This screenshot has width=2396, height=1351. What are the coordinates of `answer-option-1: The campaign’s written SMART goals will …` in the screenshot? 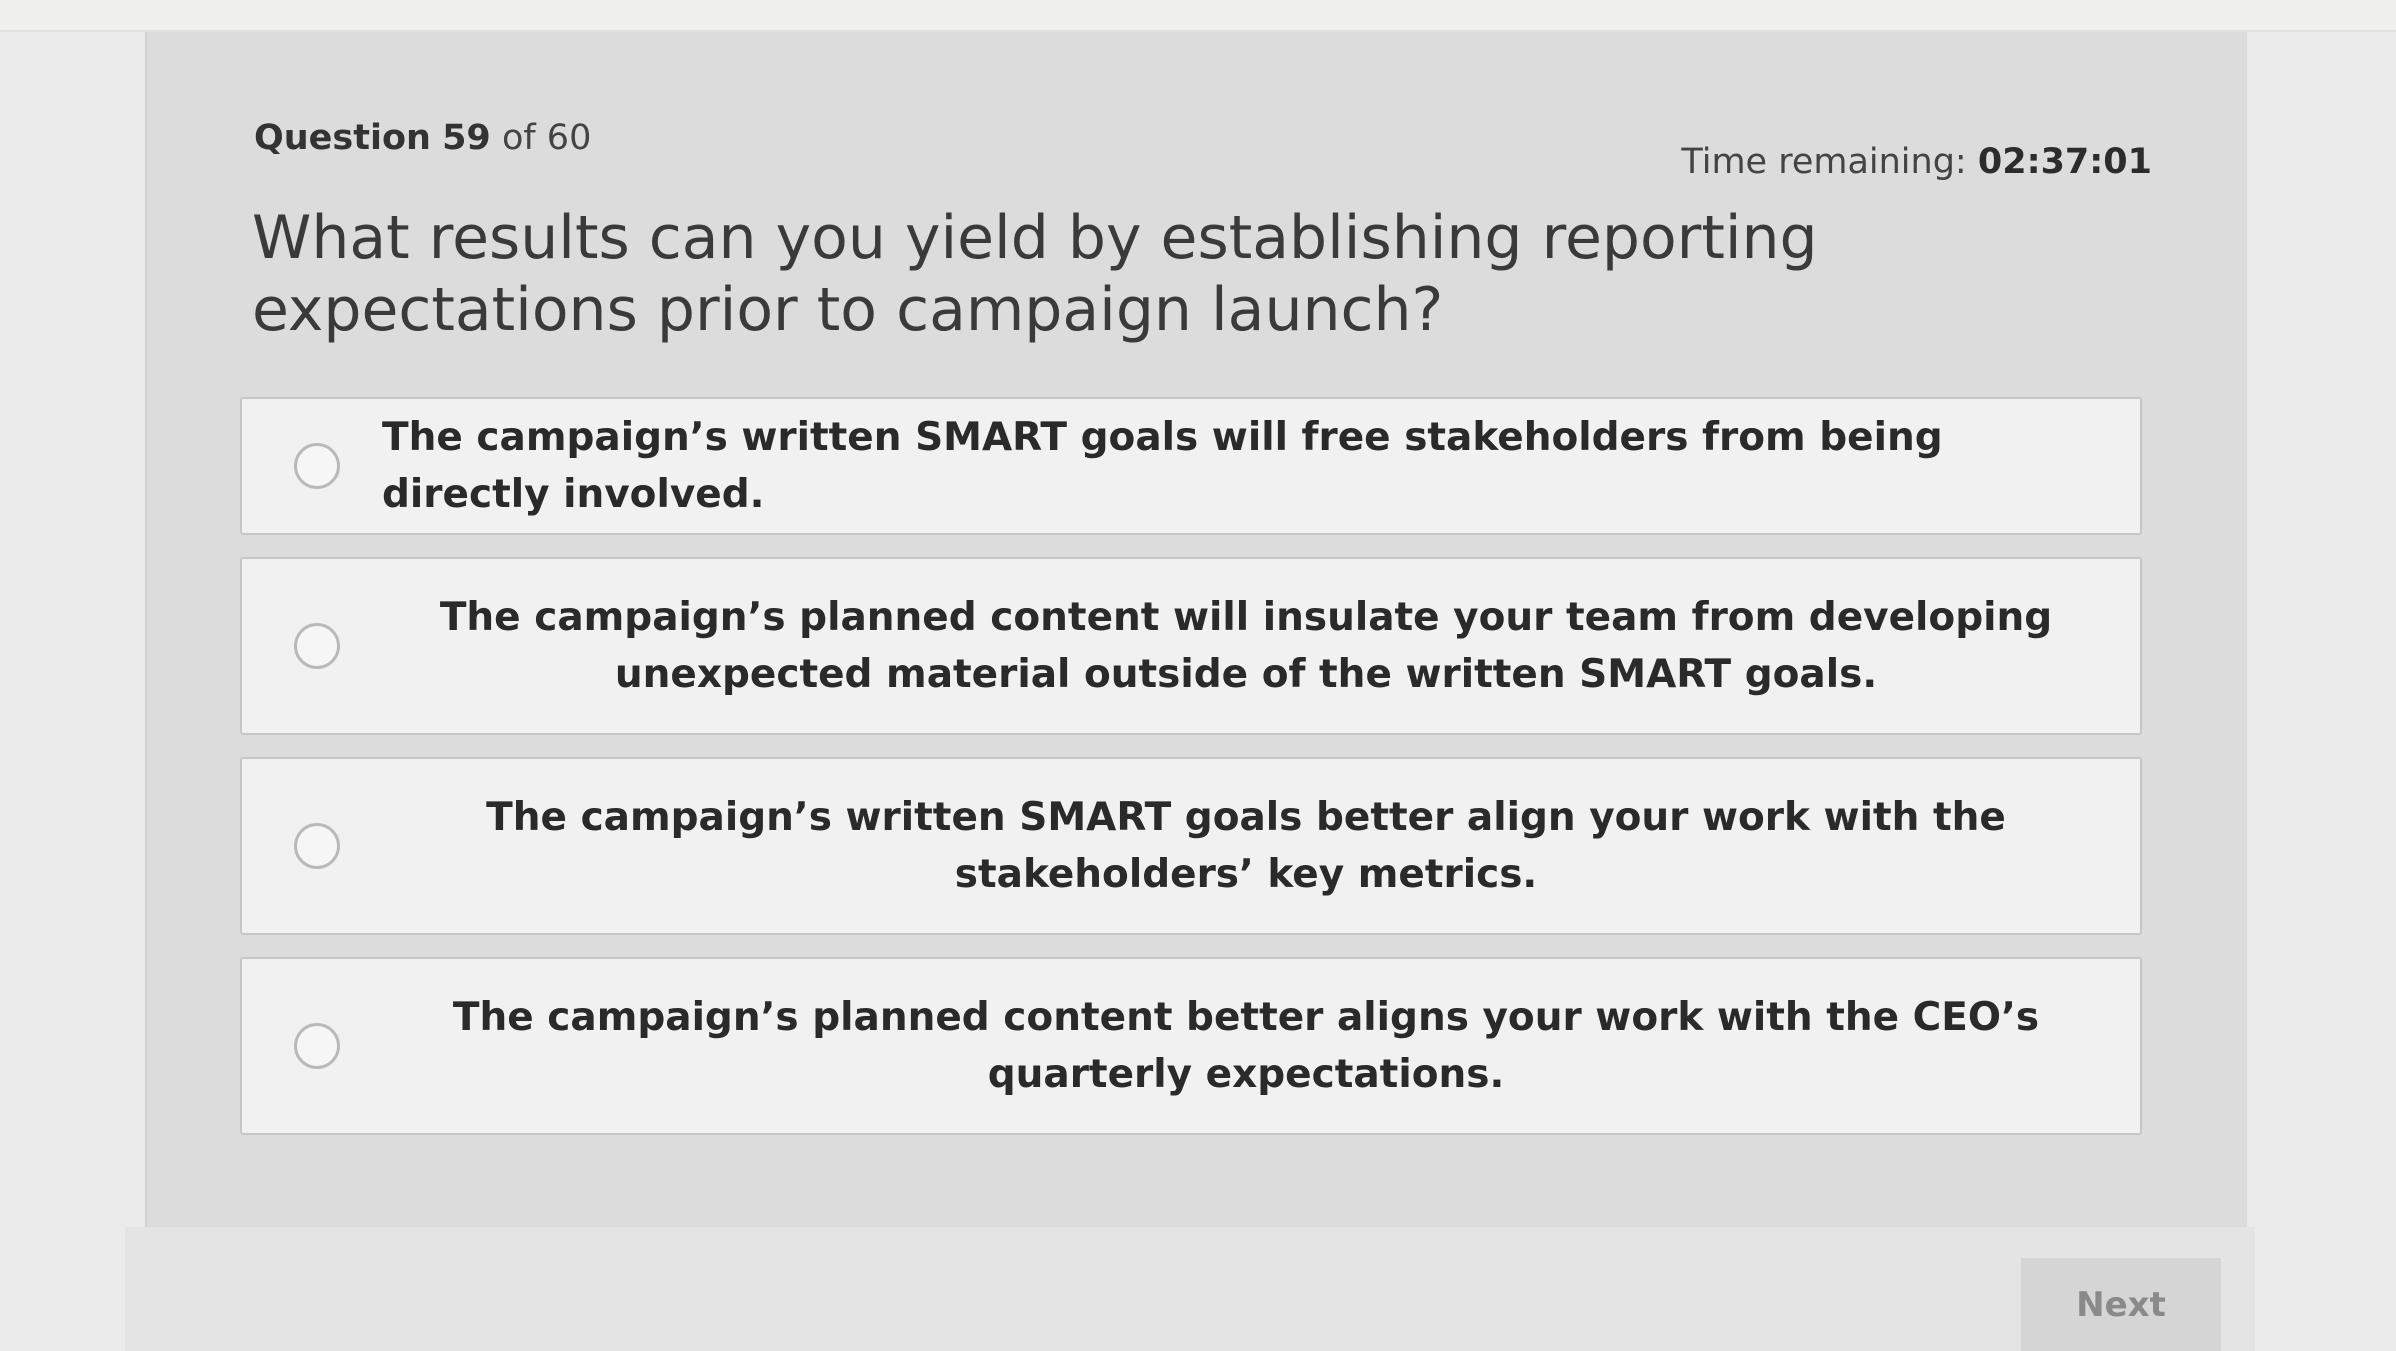 It's located at (1191, 466).